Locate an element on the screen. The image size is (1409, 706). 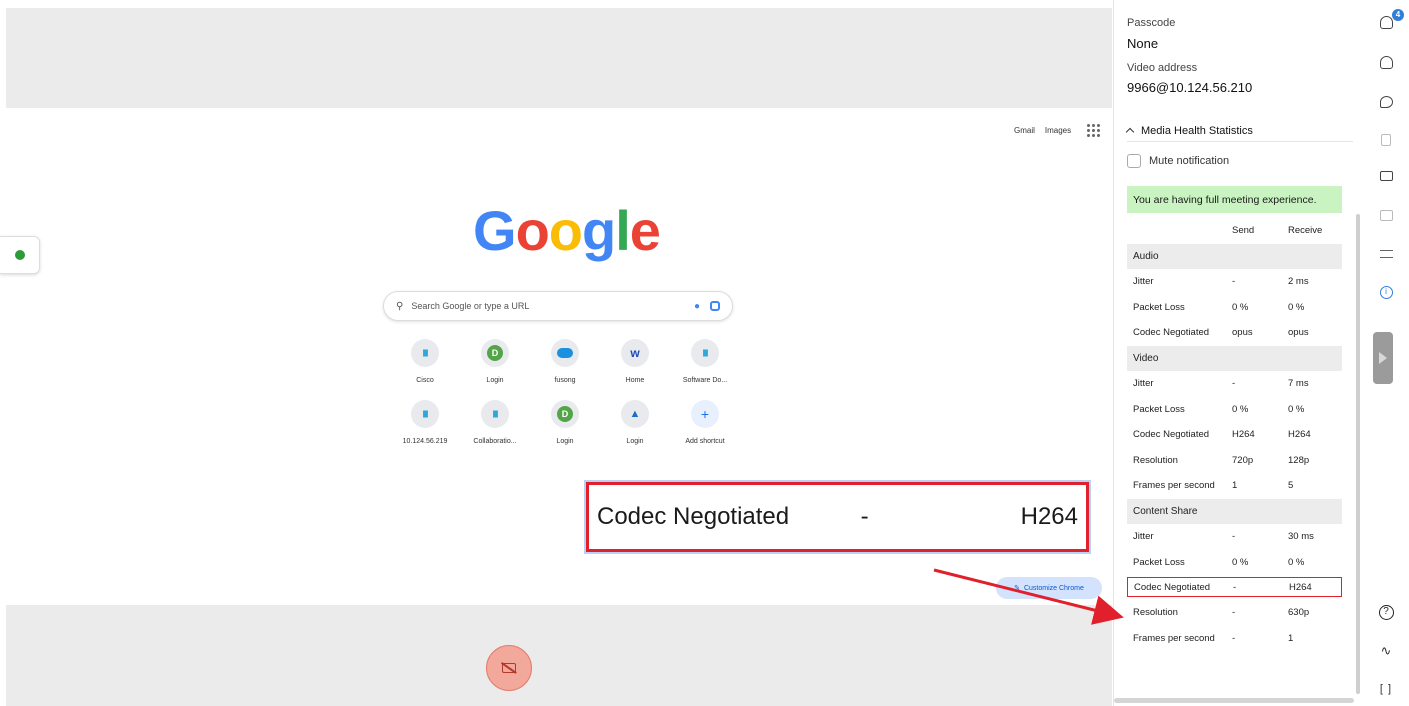
shortcut-item: ||||| Cisco is located at coordinates (425, 361).